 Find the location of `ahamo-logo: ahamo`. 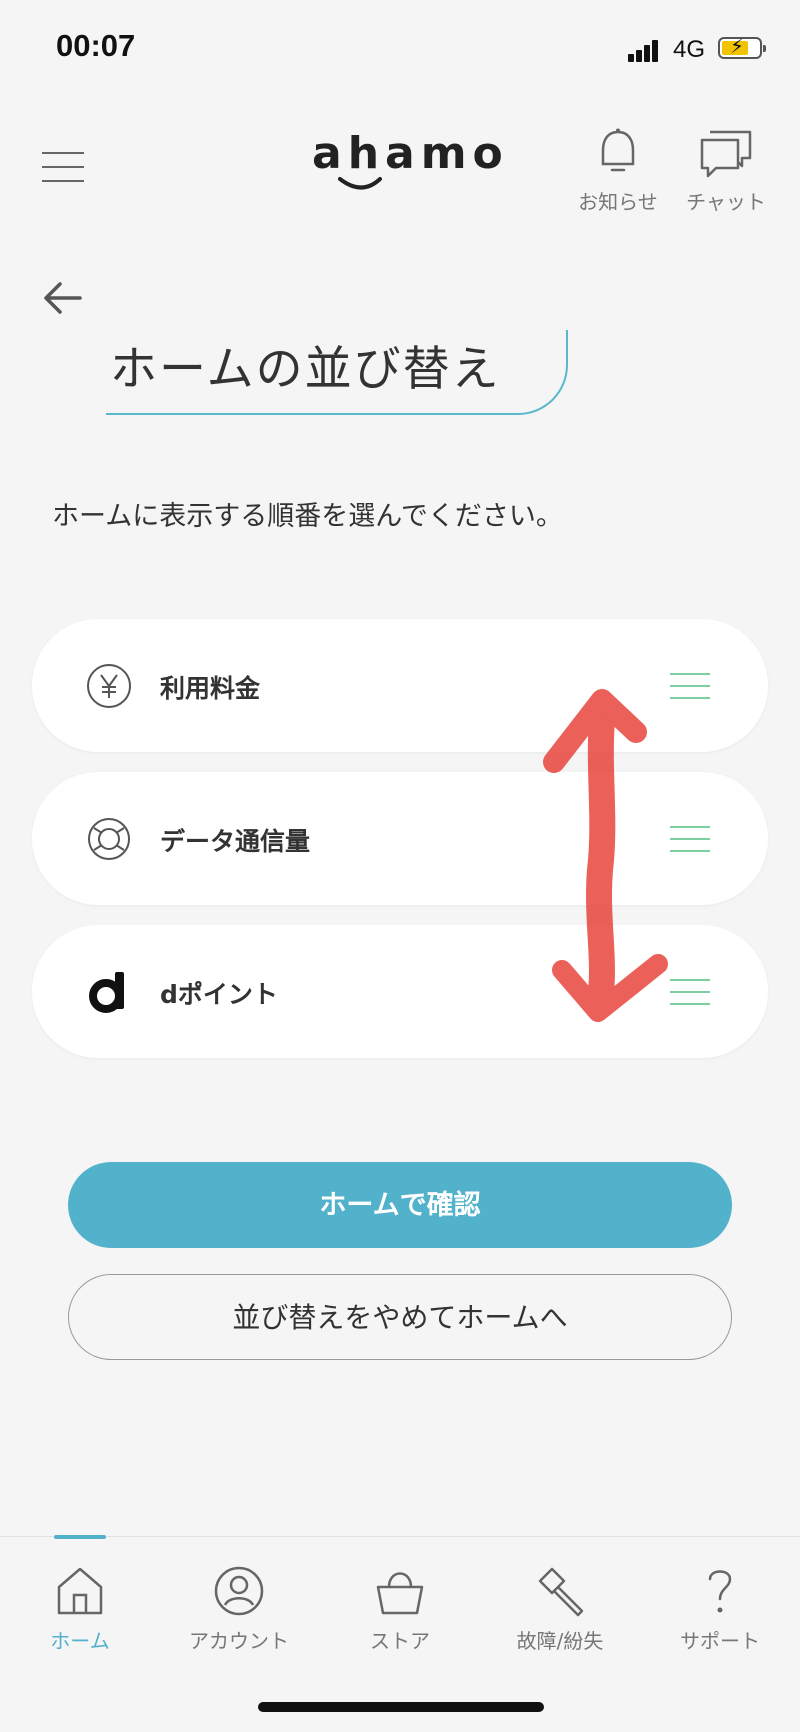

ahamo-logo: ahamo is located at coordinates (401, 163).